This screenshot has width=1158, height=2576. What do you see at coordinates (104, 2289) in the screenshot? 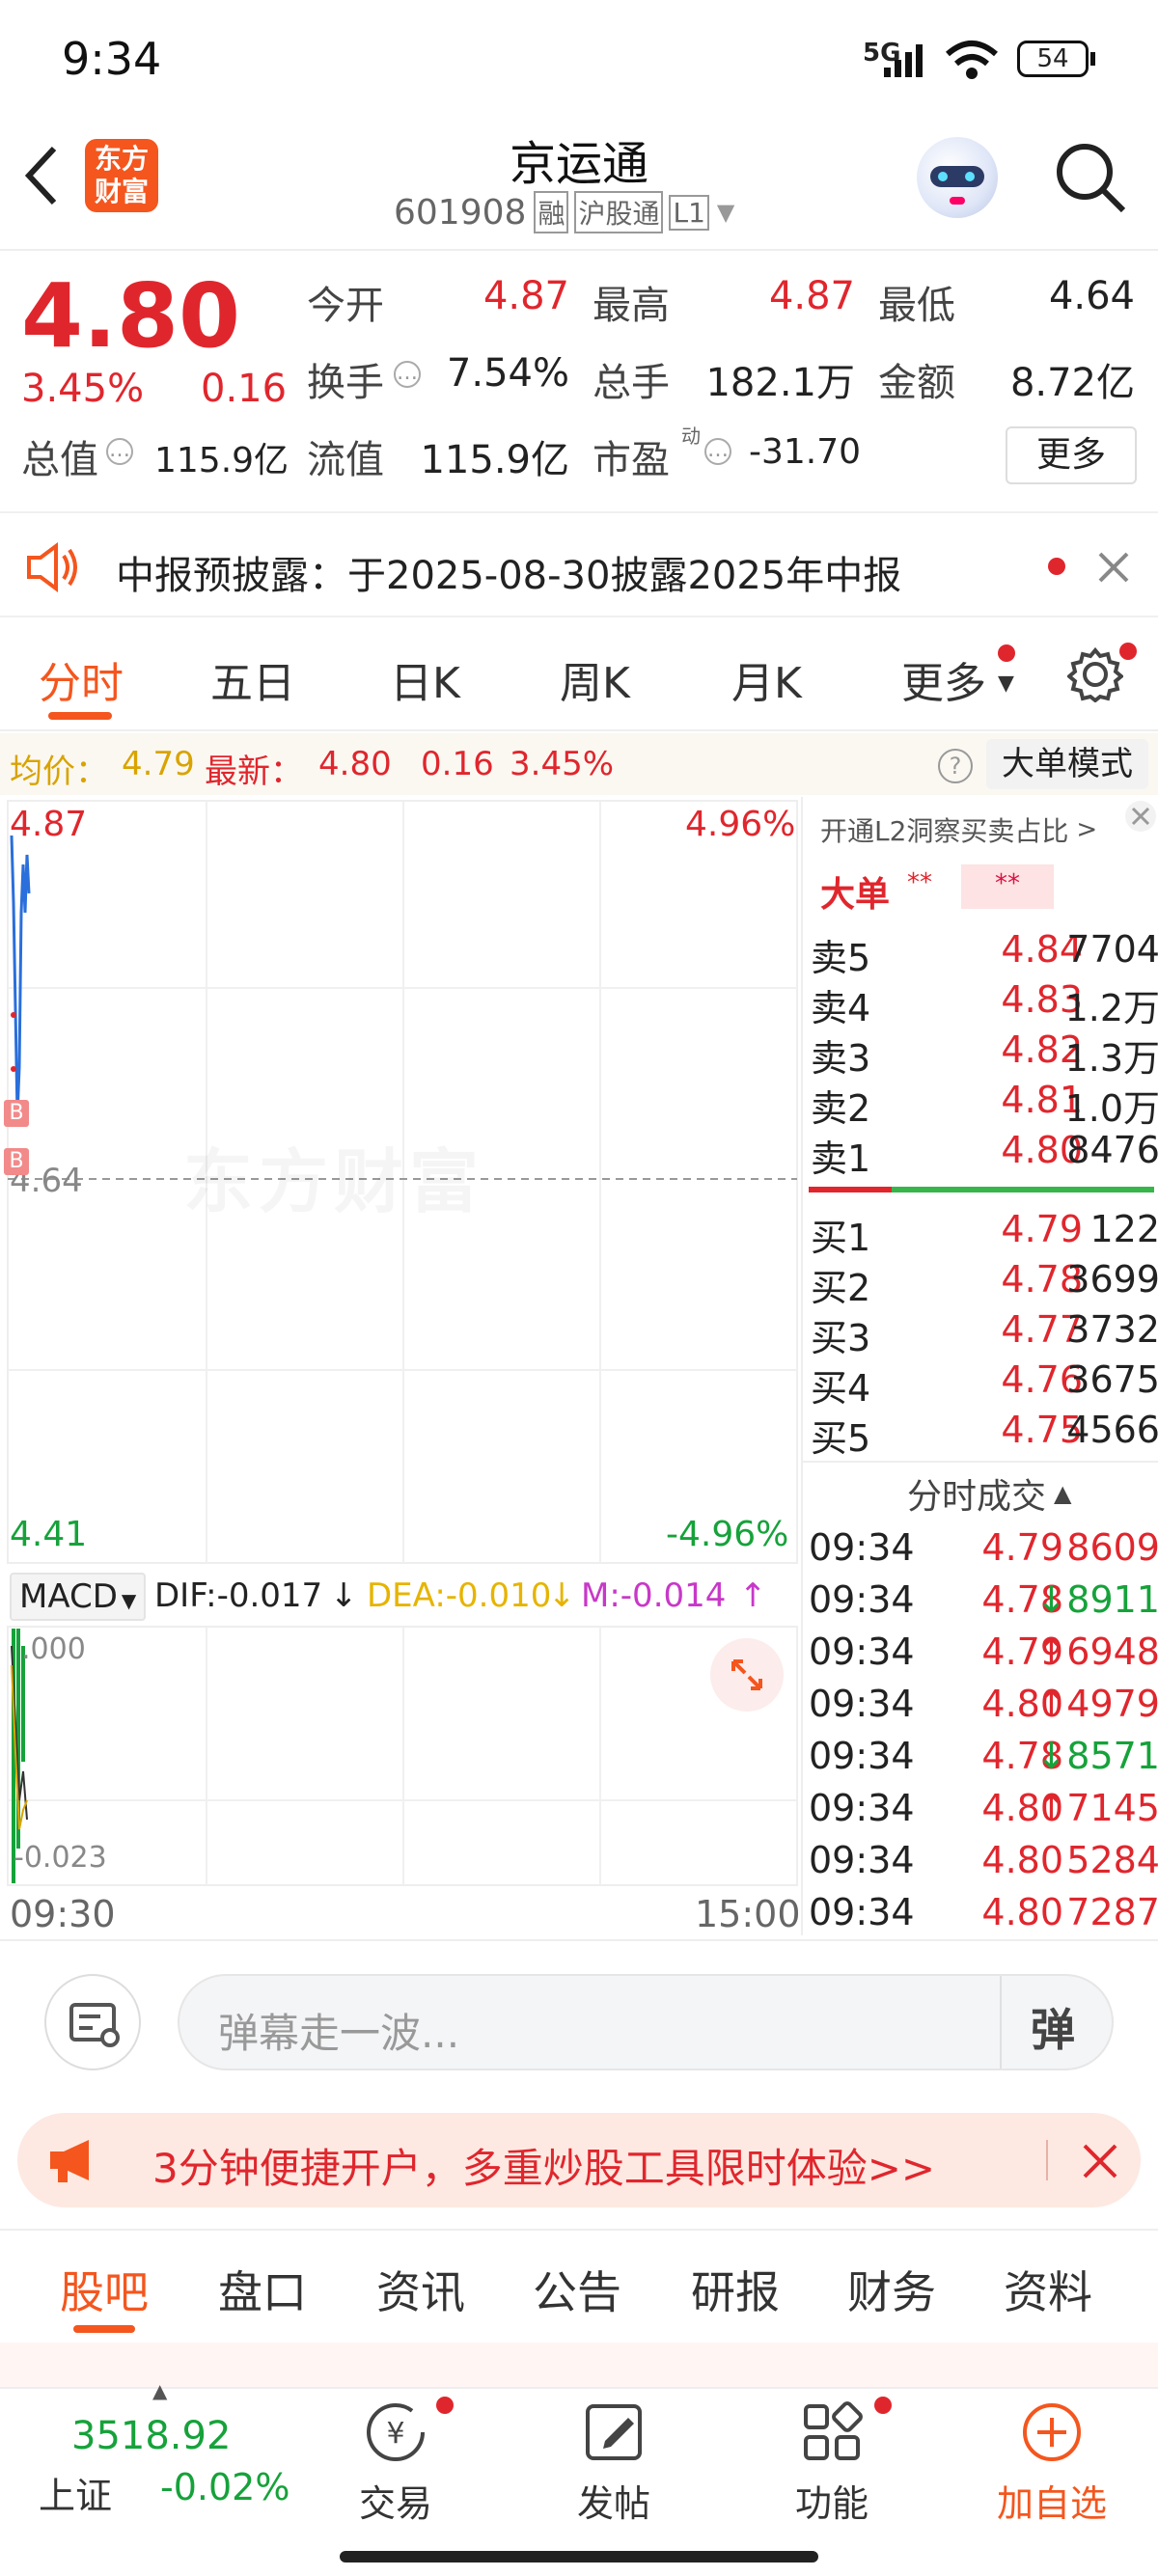
I see `tab-guba: 股吧` at bounding box center [104, 2289].